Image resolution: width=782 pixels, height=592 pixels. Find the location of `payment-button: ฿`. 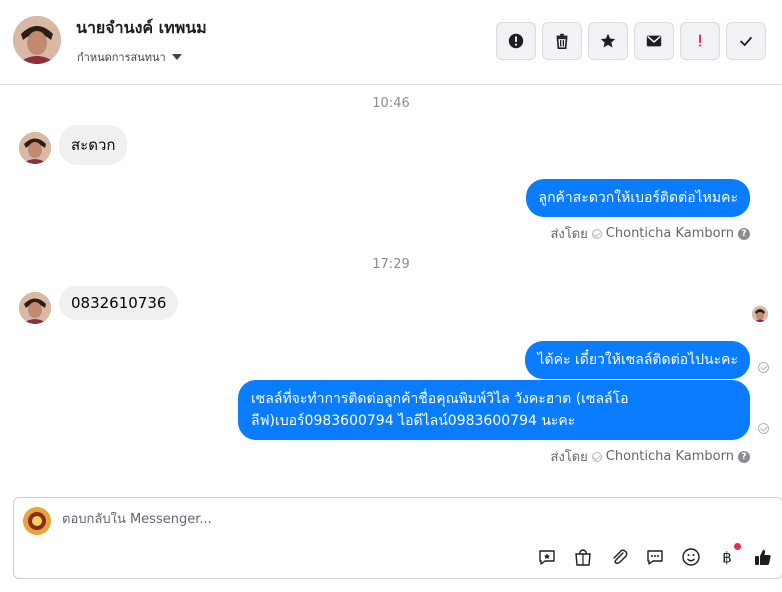

payment-button: ฿ is located at coordinates (728, 555).